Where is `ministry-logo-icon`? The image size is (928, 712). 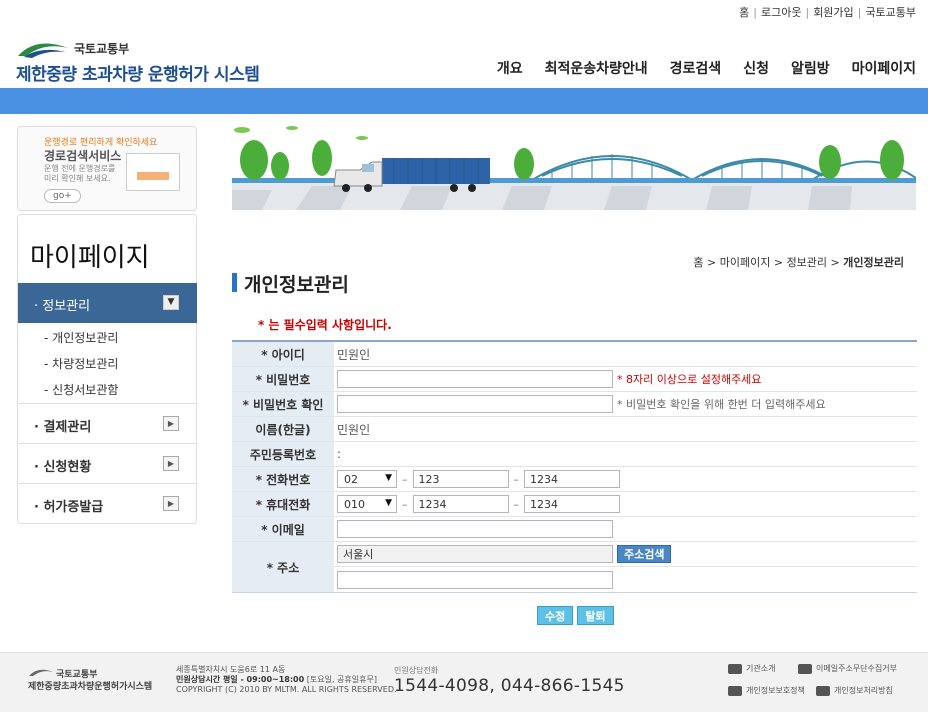 ministry-logo-icon is located at coordinates (43, 50).